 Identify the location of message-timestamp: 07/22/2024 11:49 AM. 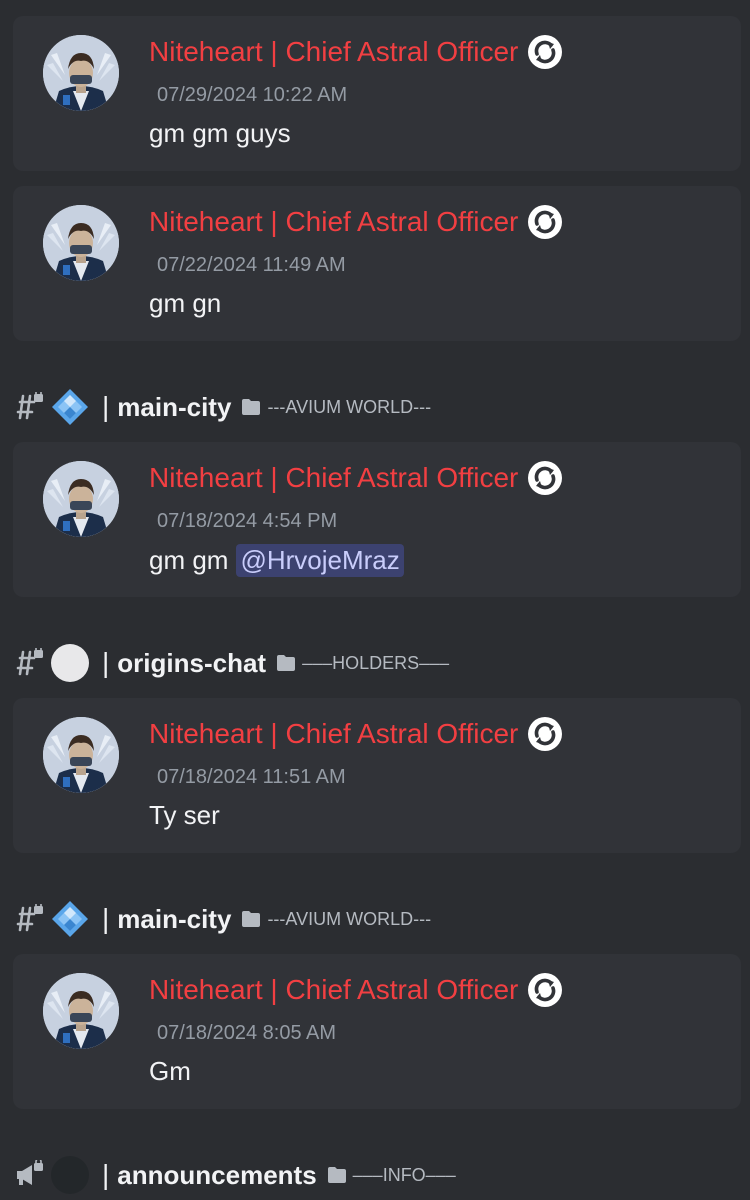
(251, 265).